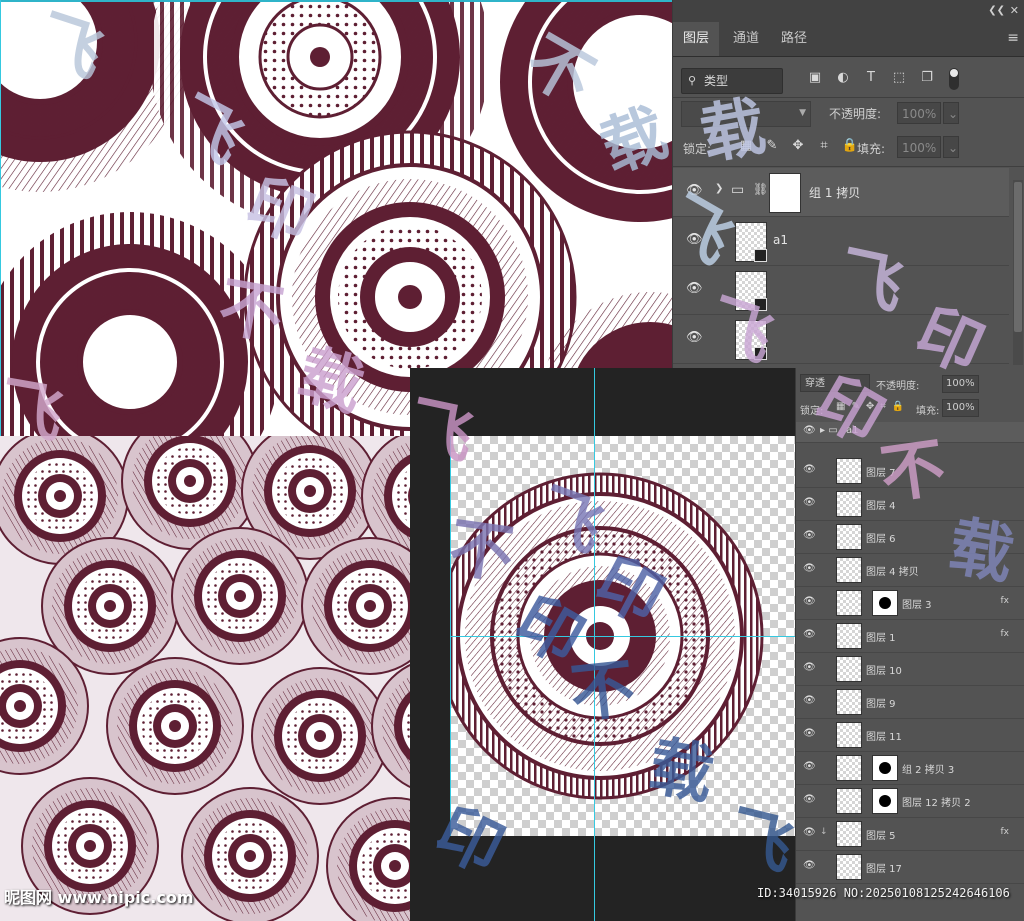 The image size is (1024, 921). I want to click on layer-name: 图层 11, so click(884, 737).